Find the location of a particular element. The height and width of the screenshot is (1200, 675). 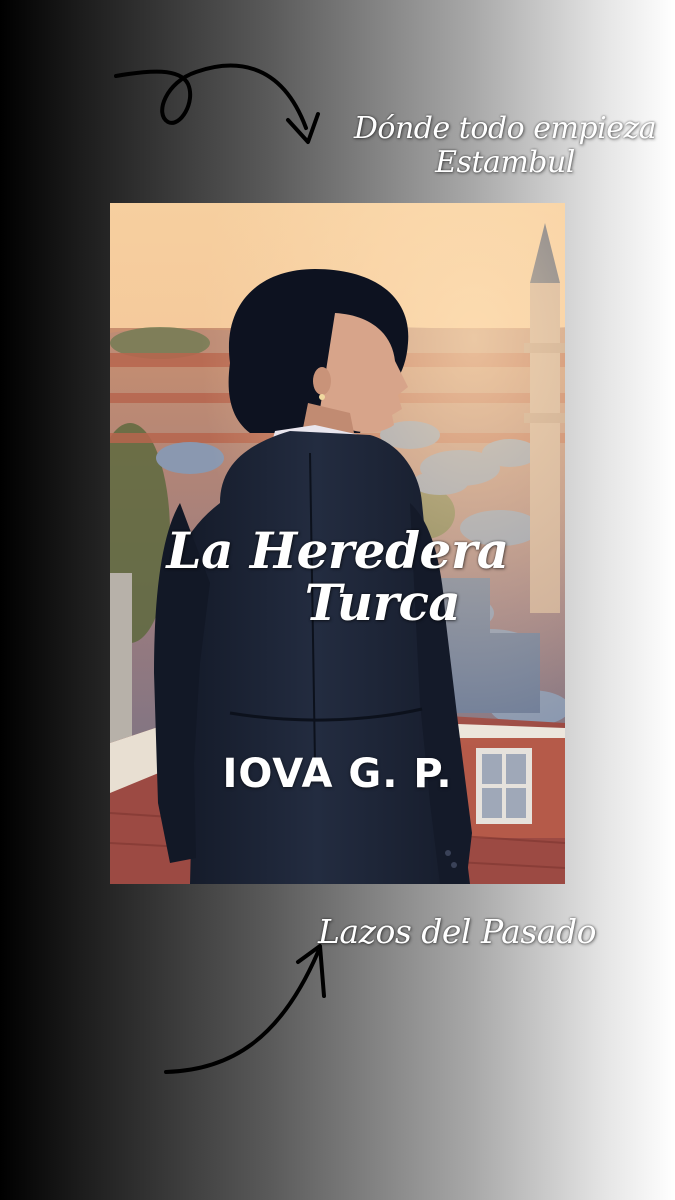

curved-arrow-bottom-icon is located at coordinates (245, 1009).